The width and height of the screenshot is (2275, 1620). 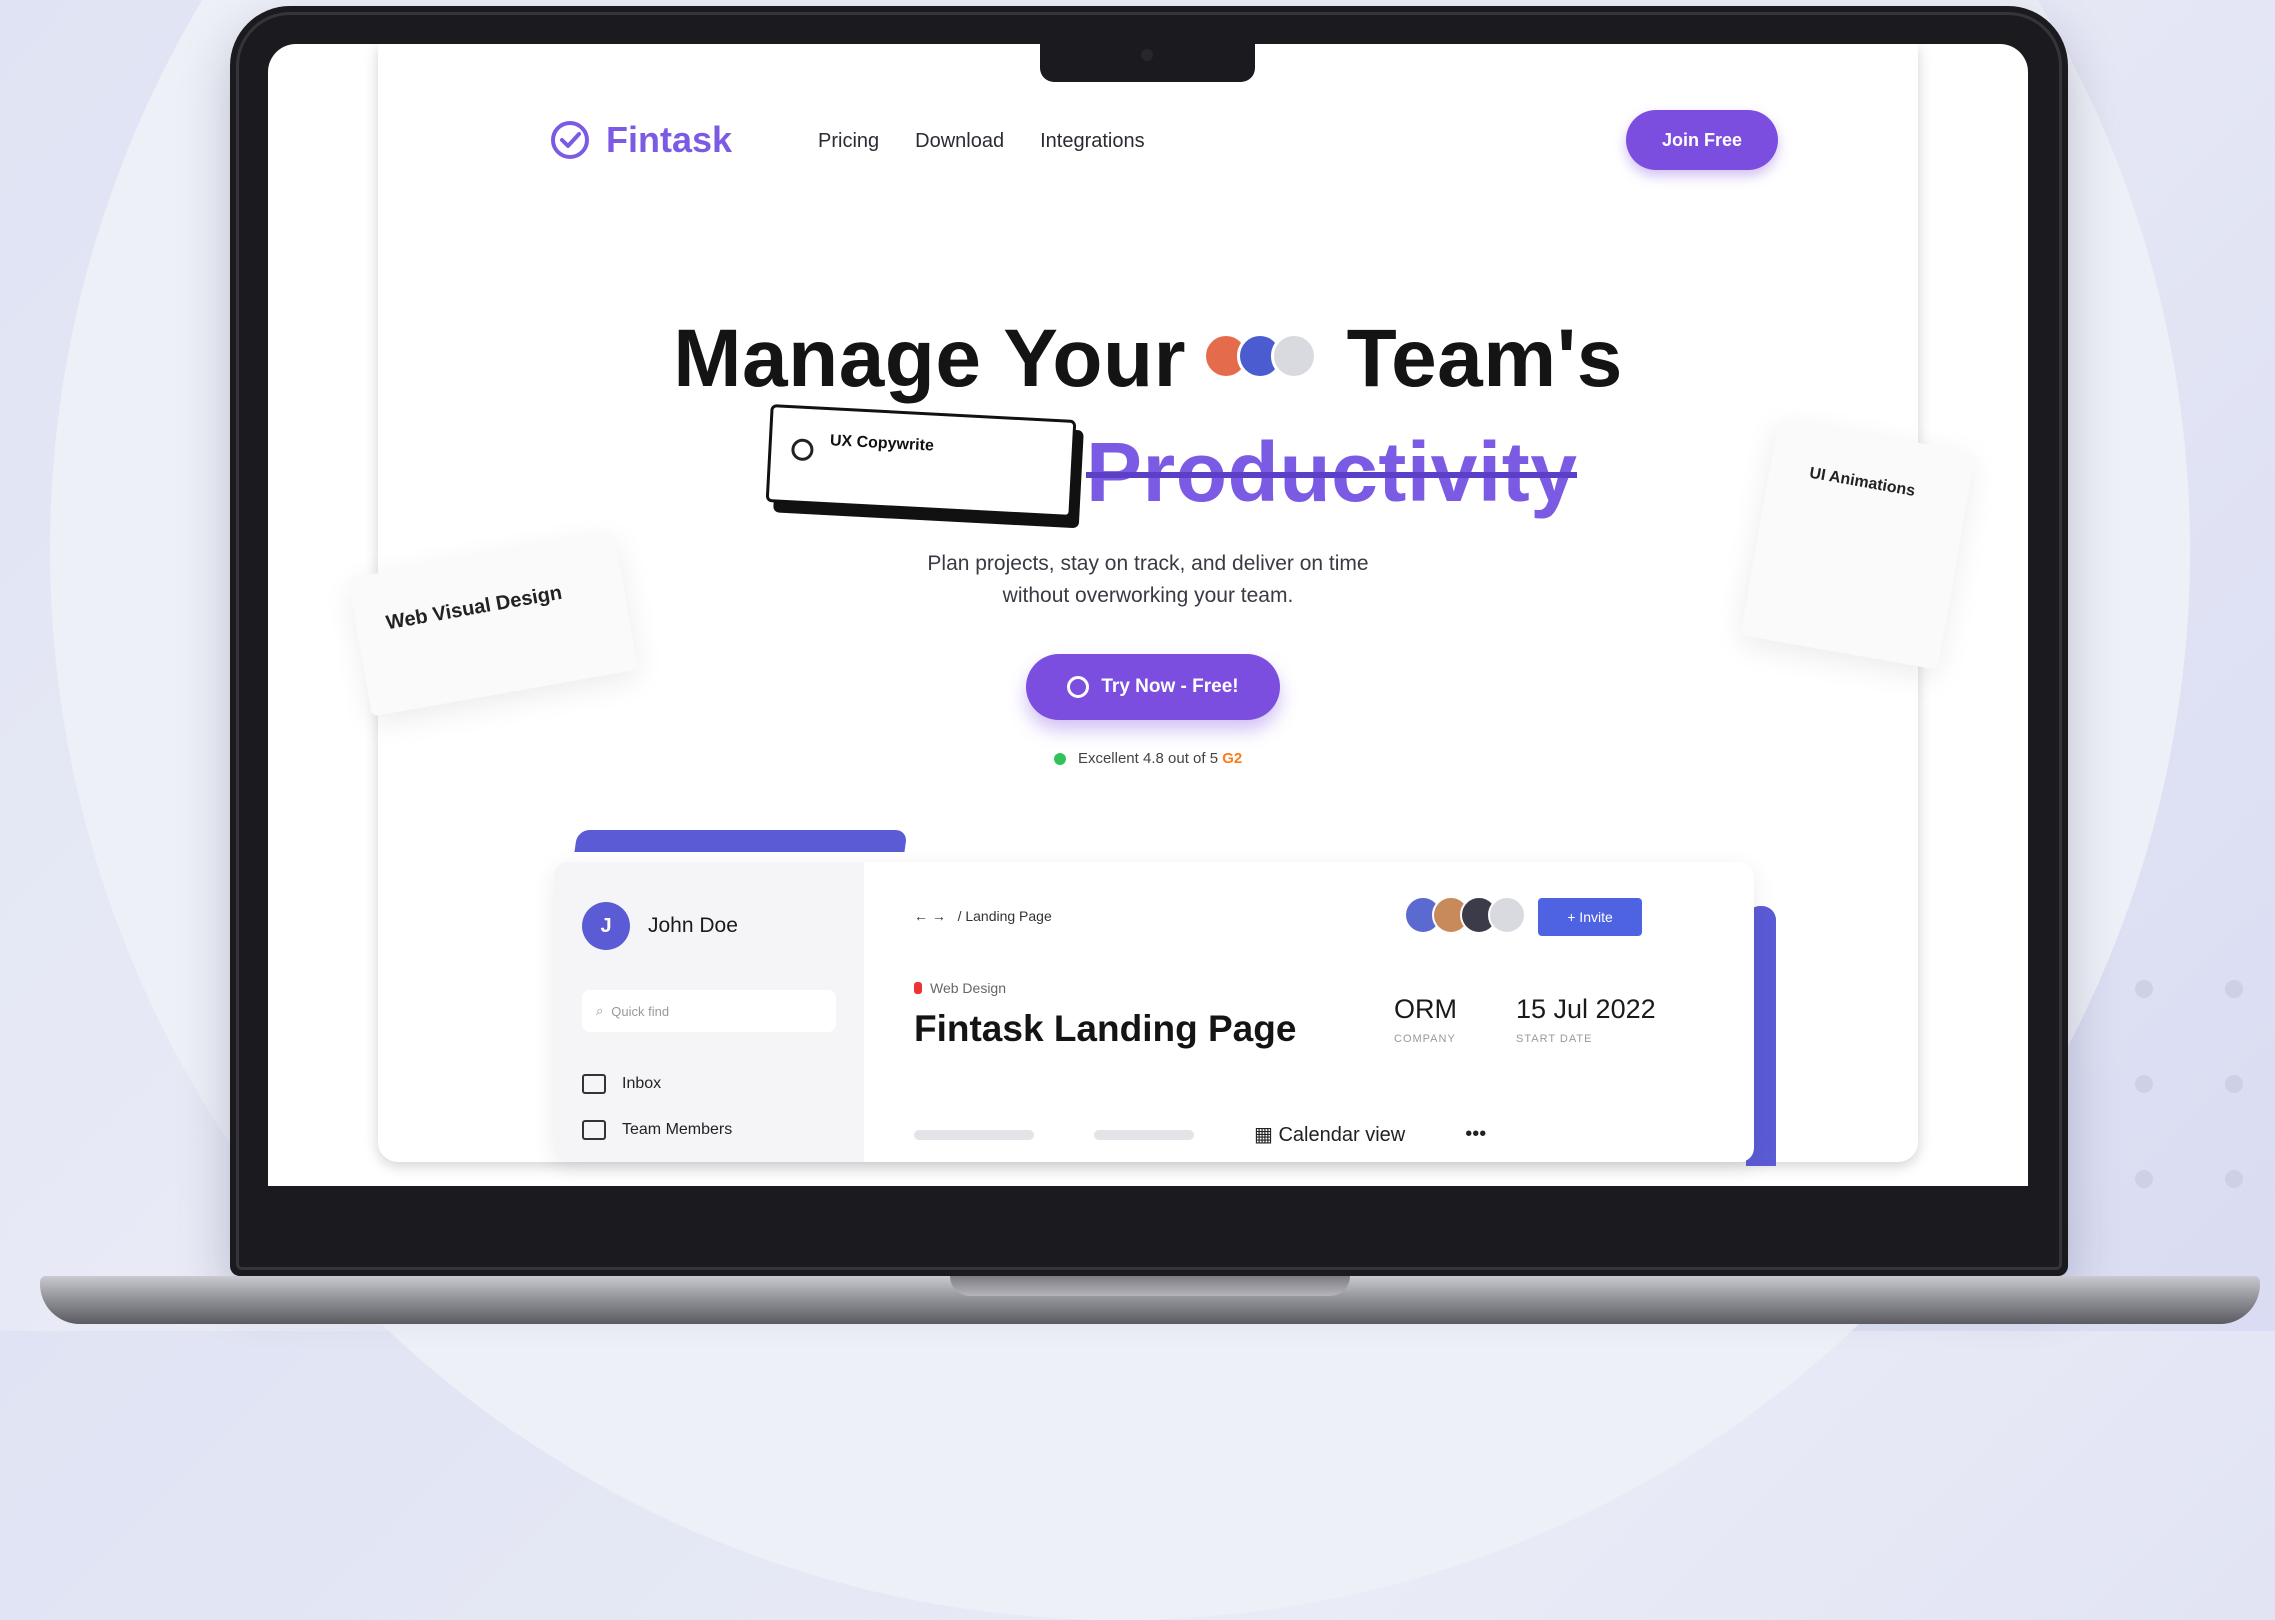 I want to click on calendar-view-label: Calendar view, so click(x=1342, y=1135).